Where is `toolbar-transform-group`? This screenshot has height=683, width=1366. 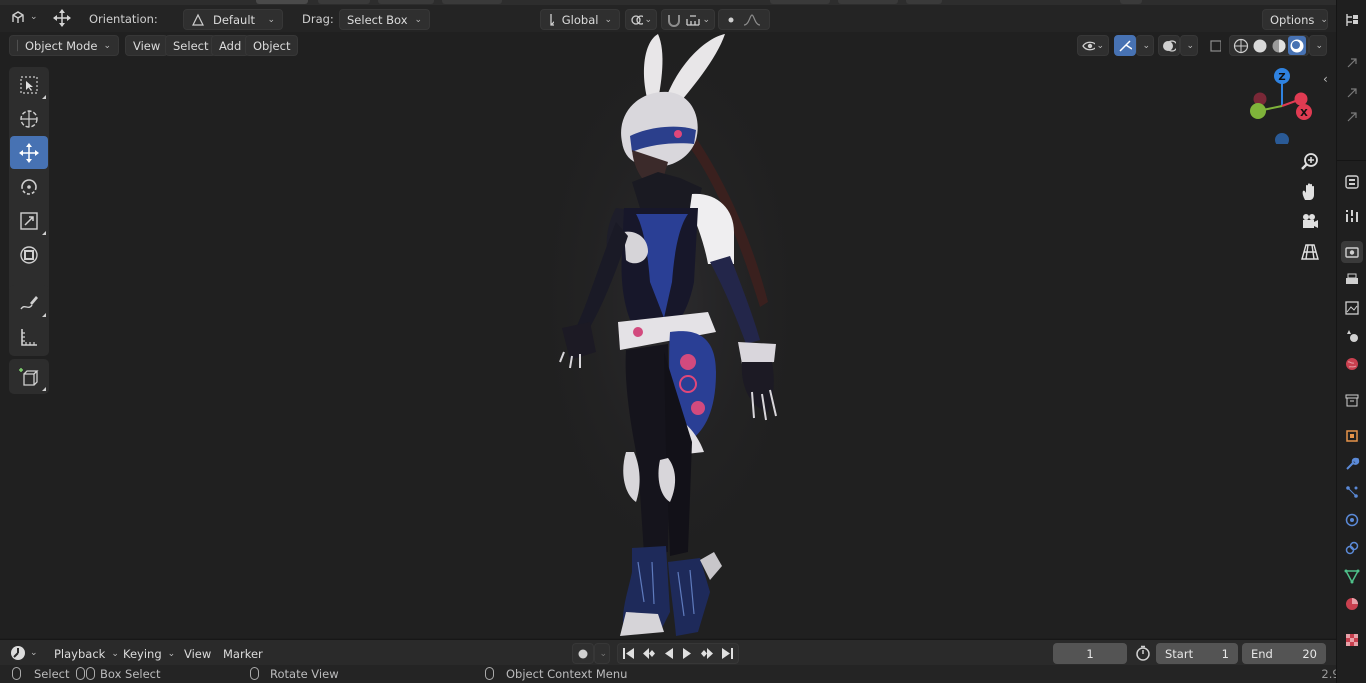
toolbar-transform-group is located at coordinates (29, 187).